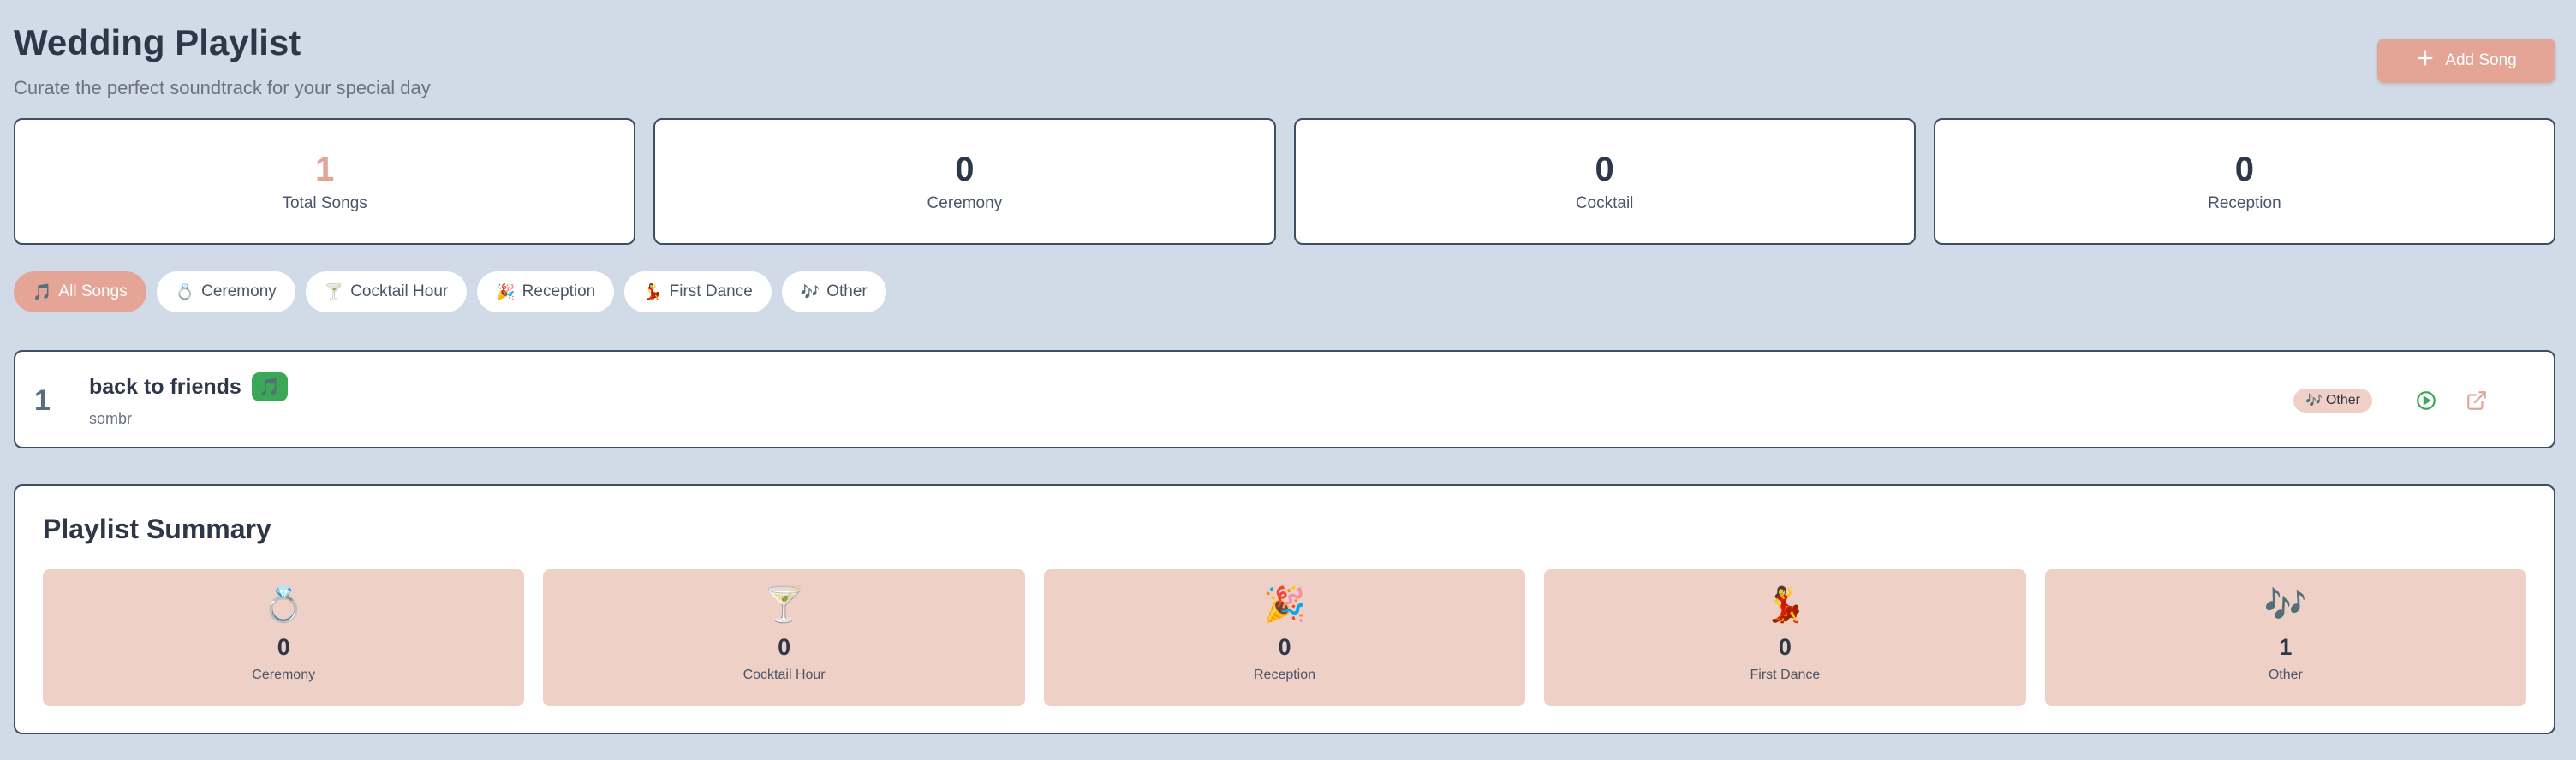  What do you see at coordinates (325, 170) in the screenshot?
I see `stat-value-total: 1` at bounding box center [325, 170].